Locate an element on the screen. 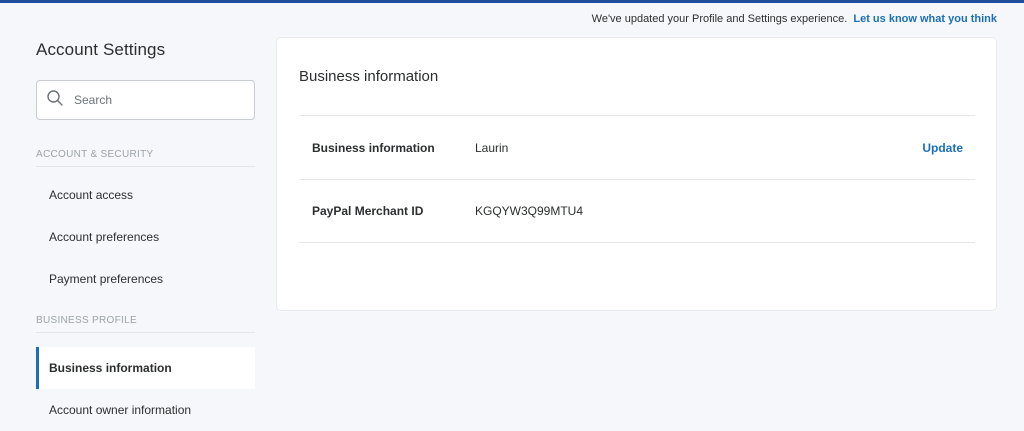 This screenshot has width=1024, height=431. search-icon is located at coordinates (55, 100).